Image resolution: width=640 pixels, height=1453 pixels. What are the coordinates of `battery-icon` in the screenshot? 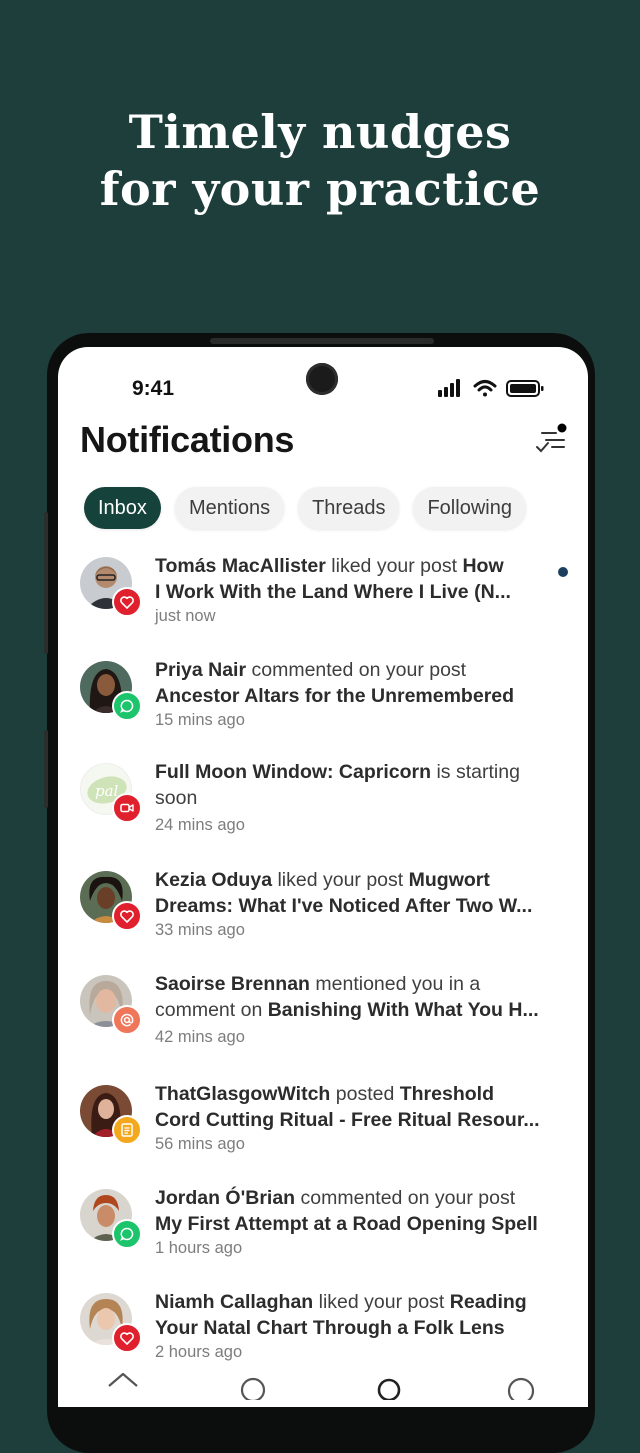 It's located at (525, 388).